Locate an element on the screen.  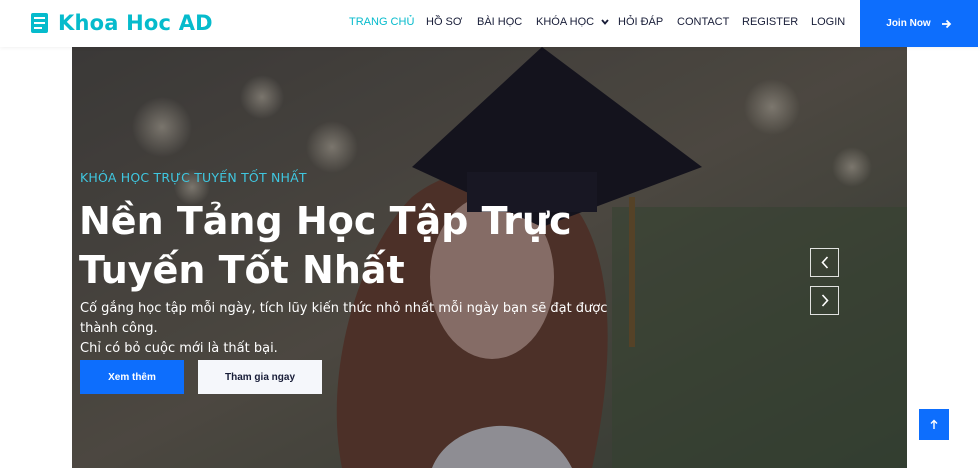
arrow-up-icon is located at coordinates (934, 424).